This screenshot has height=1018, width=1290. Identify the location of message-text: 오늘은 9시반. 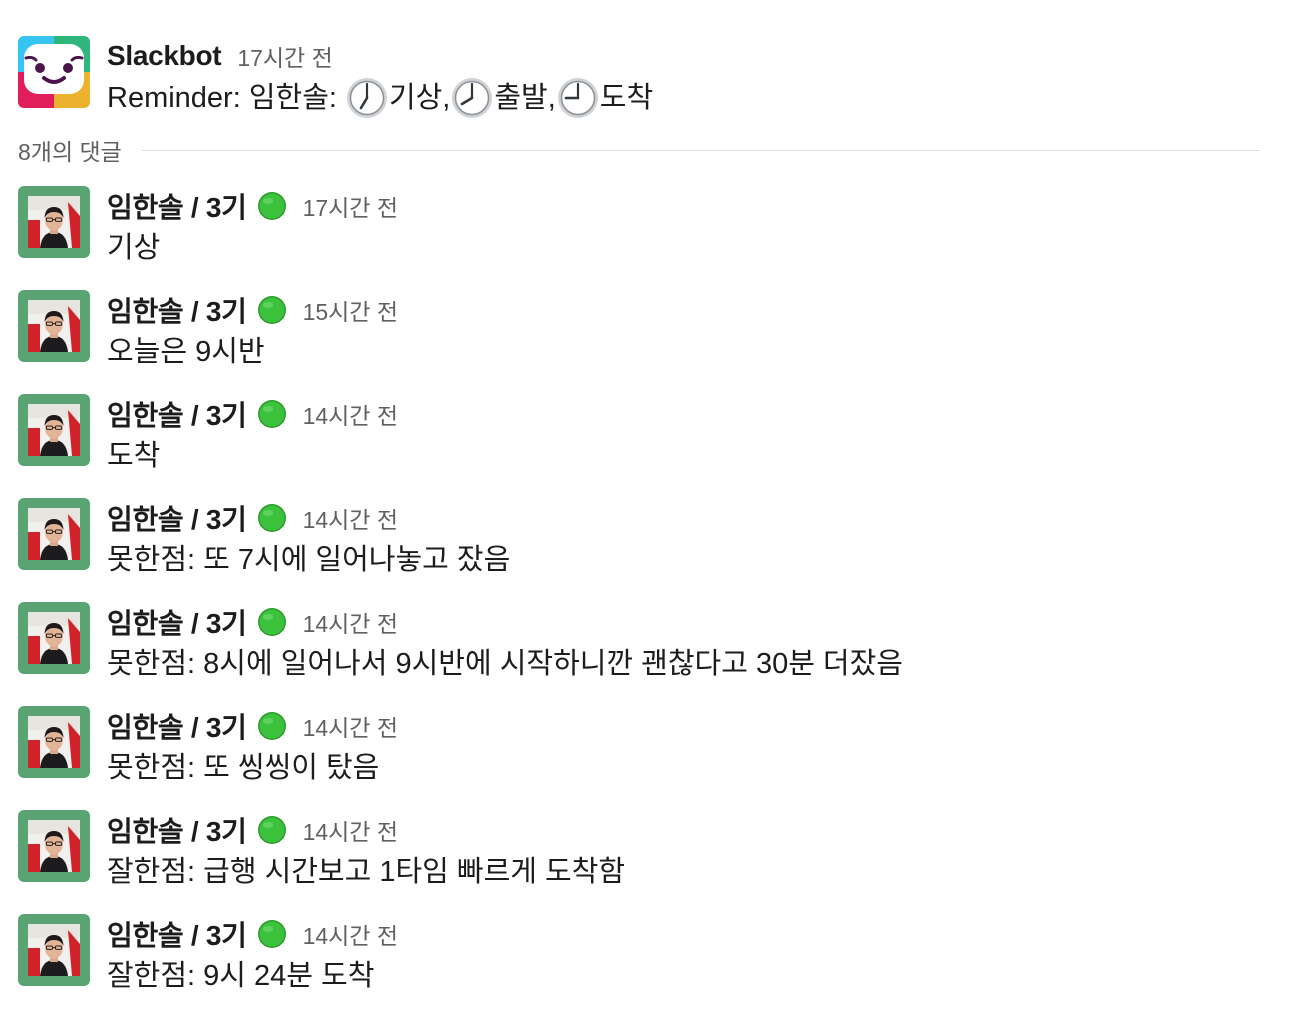
(186, 352).